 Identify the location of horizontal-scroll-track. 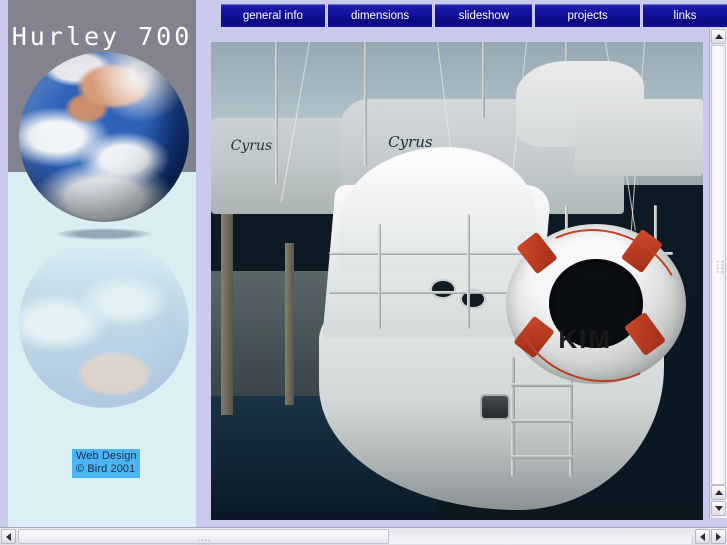
(354, 537).